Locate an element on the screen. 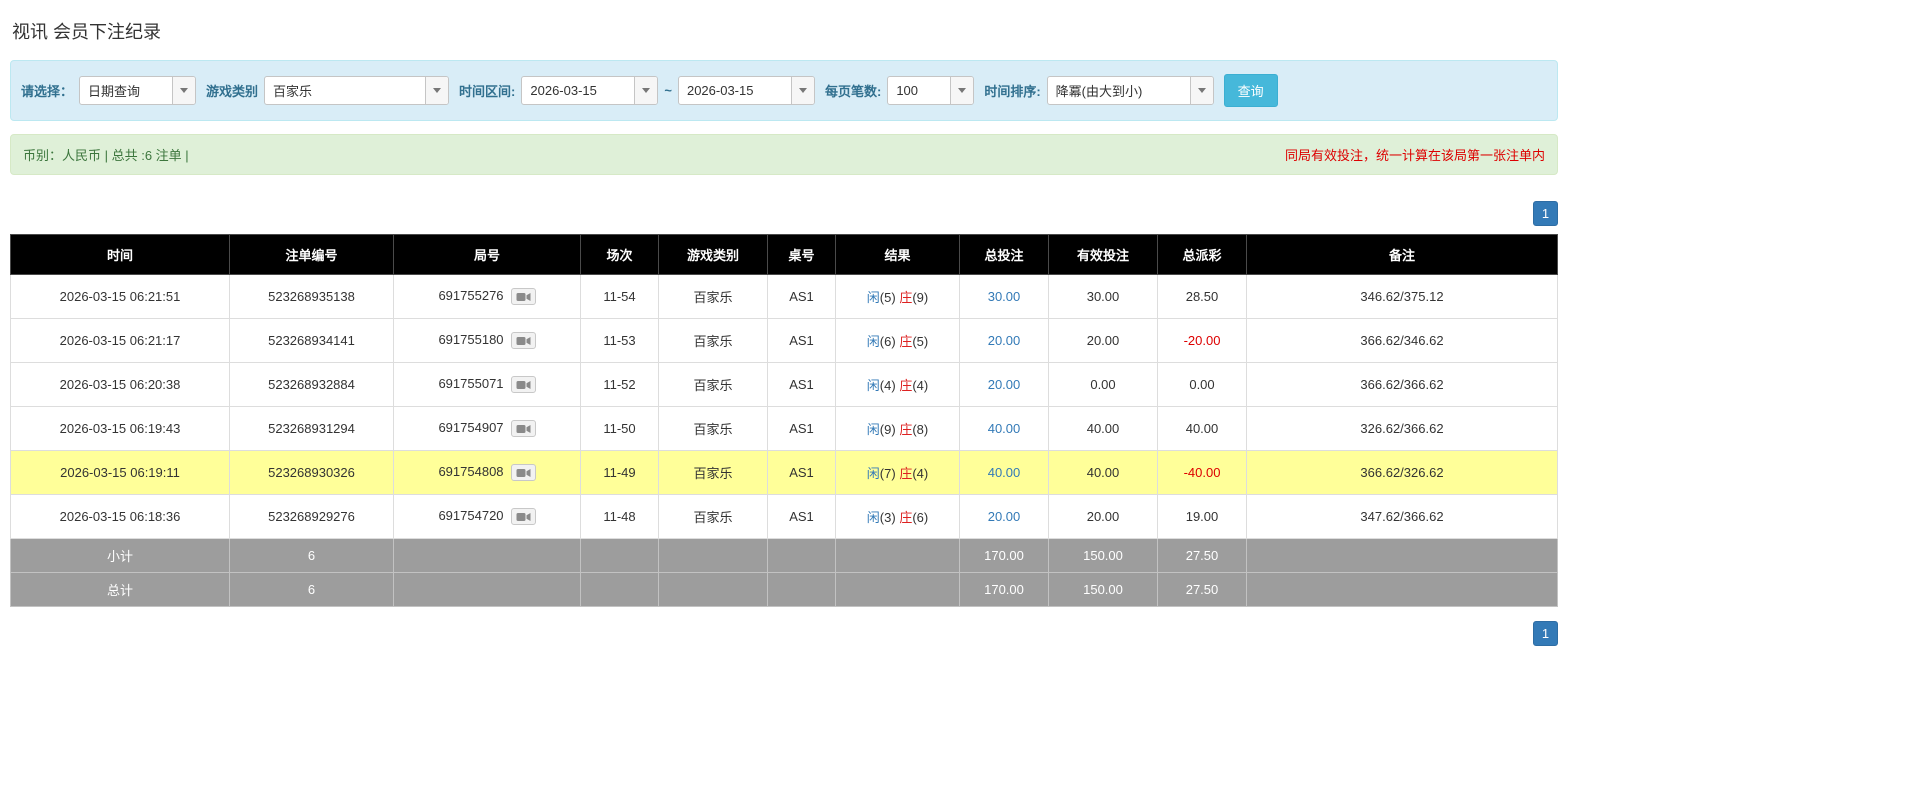  date-to-input is located at coordinates (734, 90).